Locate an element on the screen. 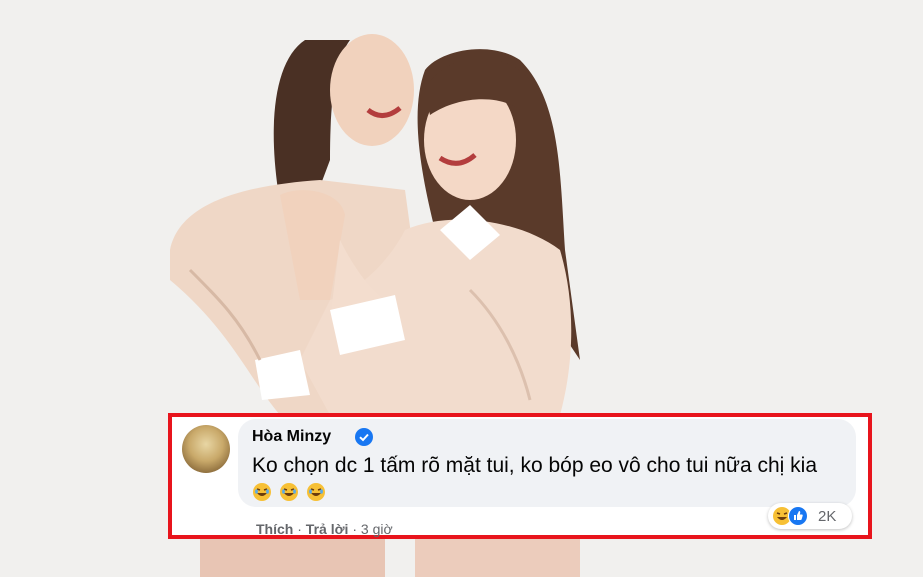 The height and width of the screenshot is (577, 923). reaction-summary: 2K is located at coordinates (810, 516).